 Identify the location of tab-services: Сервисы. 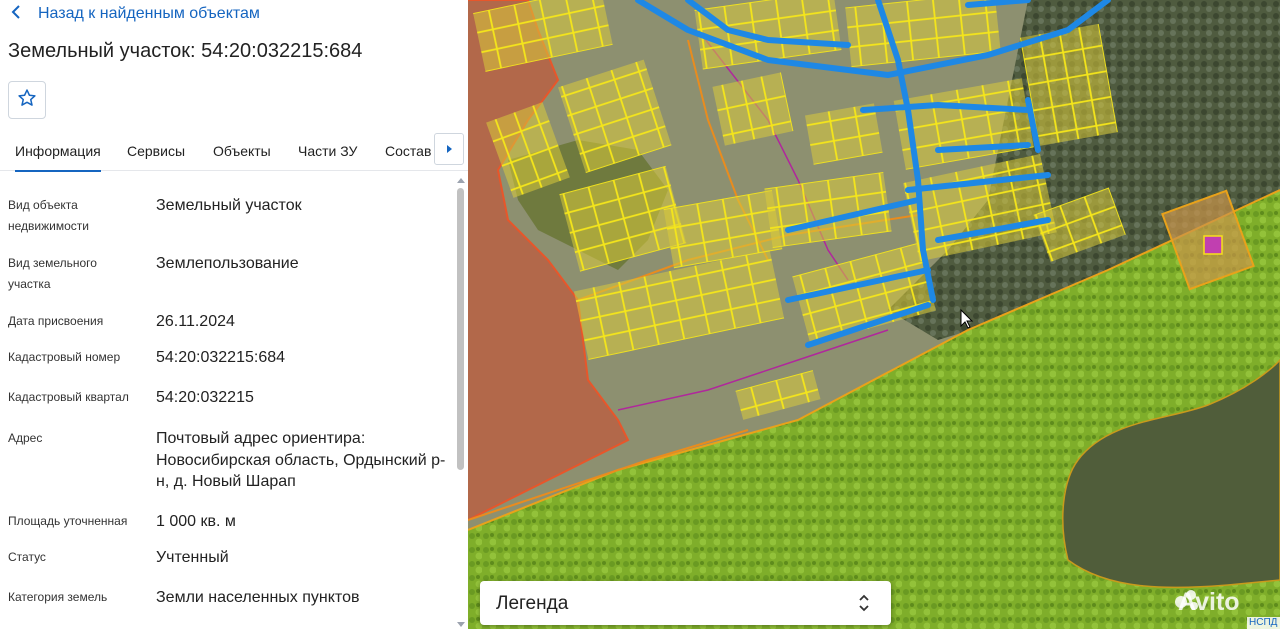
(156, 151).